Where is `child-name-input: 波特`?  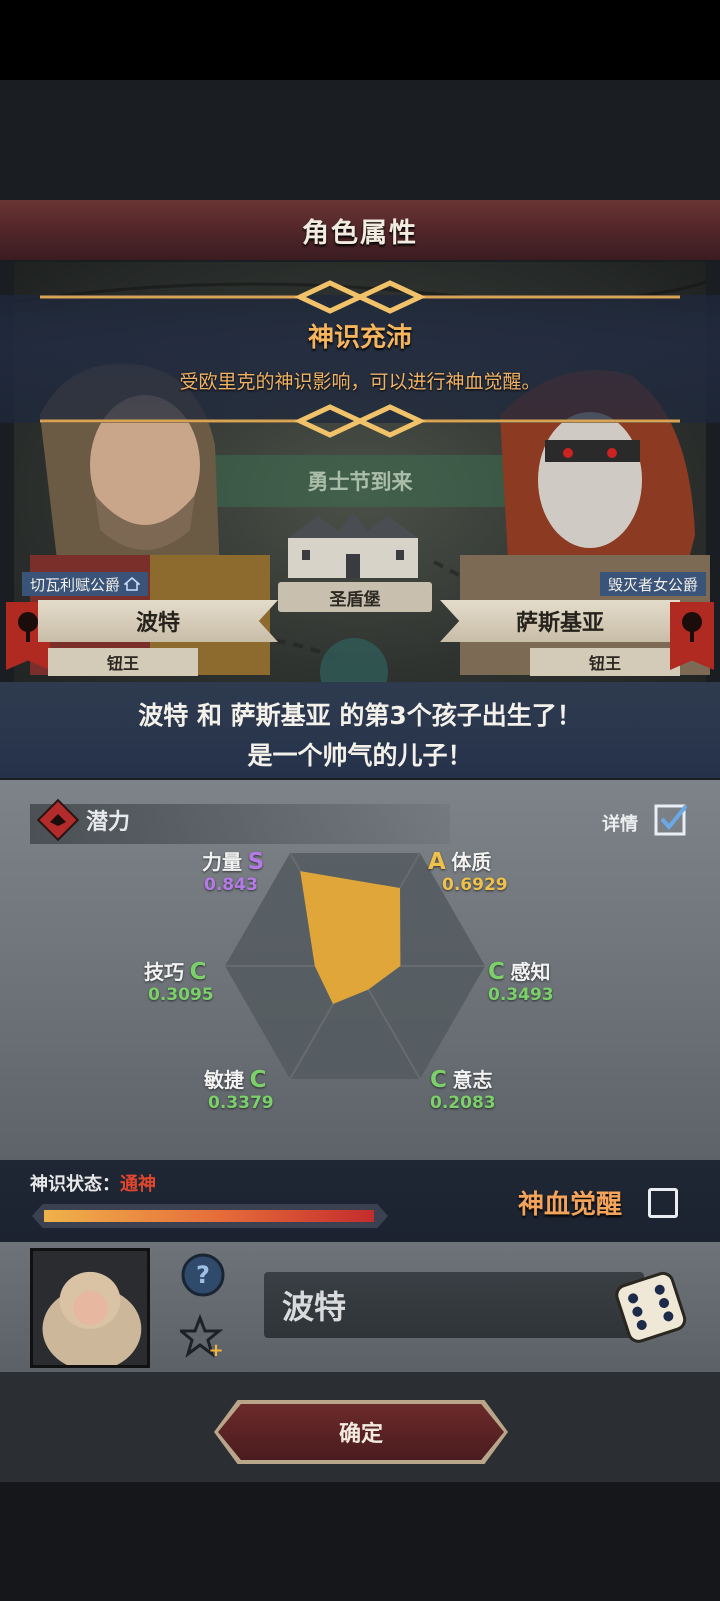 child-name-input: 波特 is located at coordinates (454, 1305).